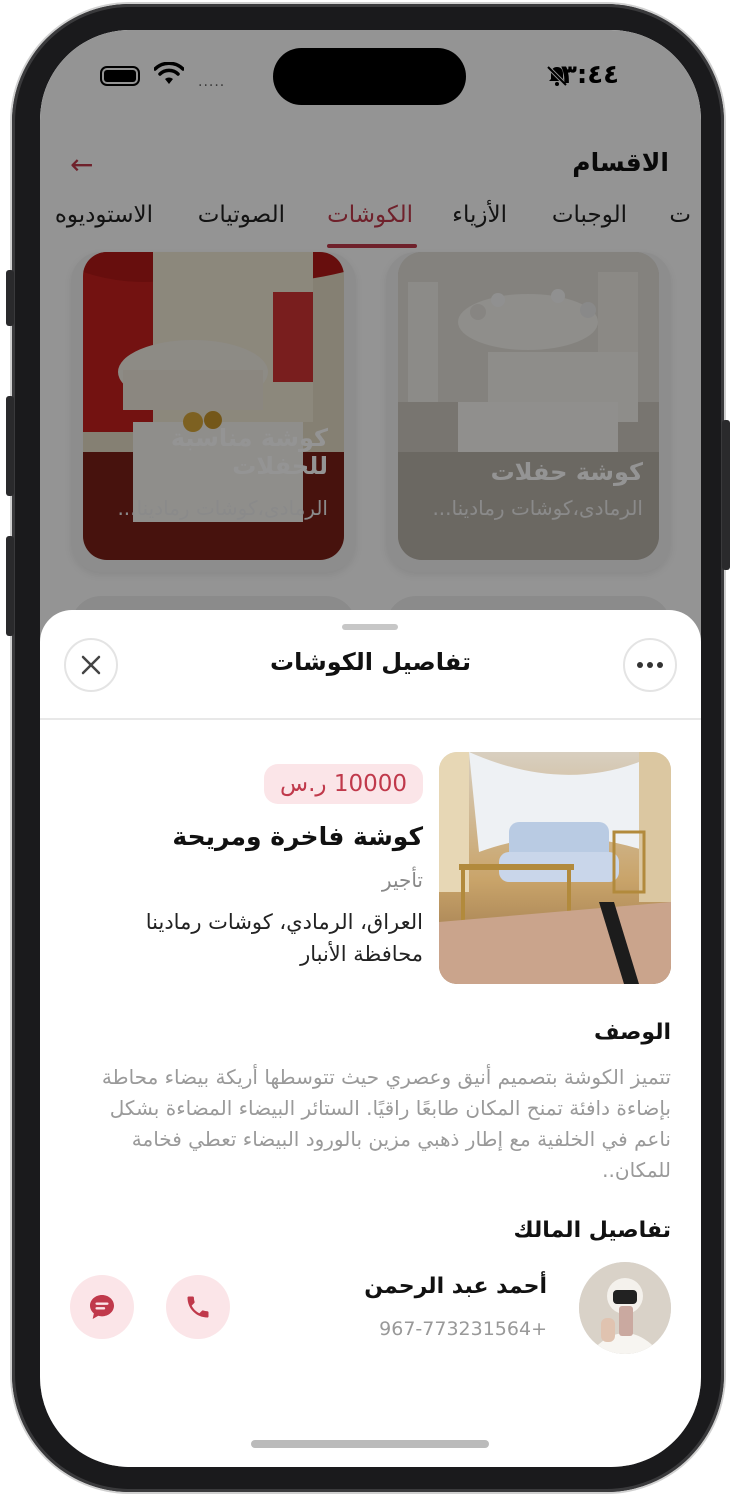  Describe the element at coordinates (10, 298) in the screenshot. I see `mute-switch` at that location.